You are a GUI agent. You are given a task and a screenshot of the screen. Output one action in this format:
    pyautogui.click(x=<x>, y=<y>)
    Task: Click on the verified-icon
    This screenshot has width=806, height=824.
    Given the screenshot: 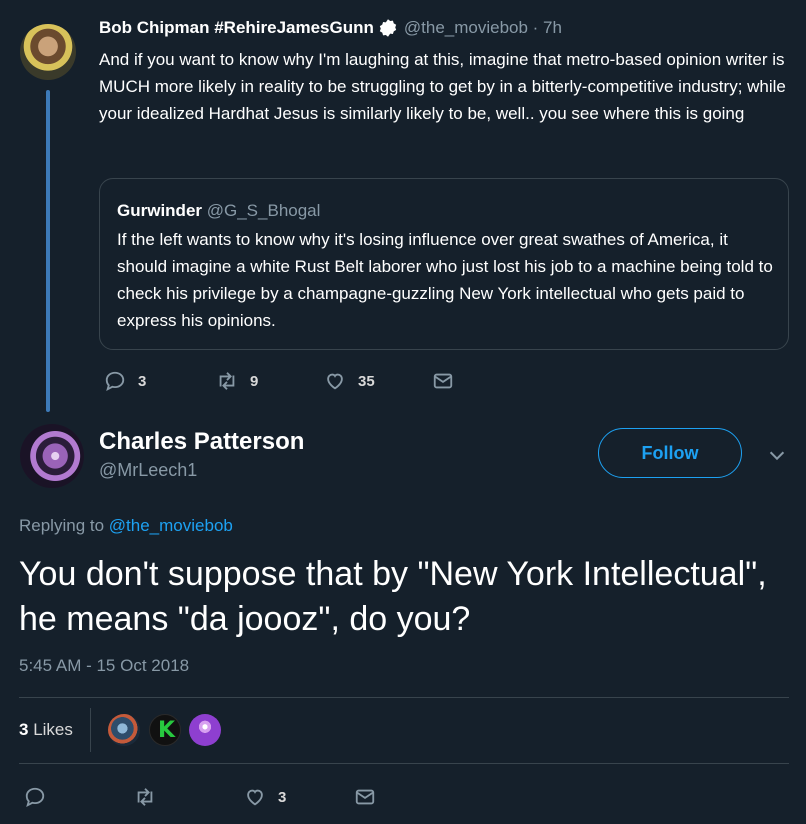 What is the action you would take?
    pyautogui.click(x=388, y=28)
    